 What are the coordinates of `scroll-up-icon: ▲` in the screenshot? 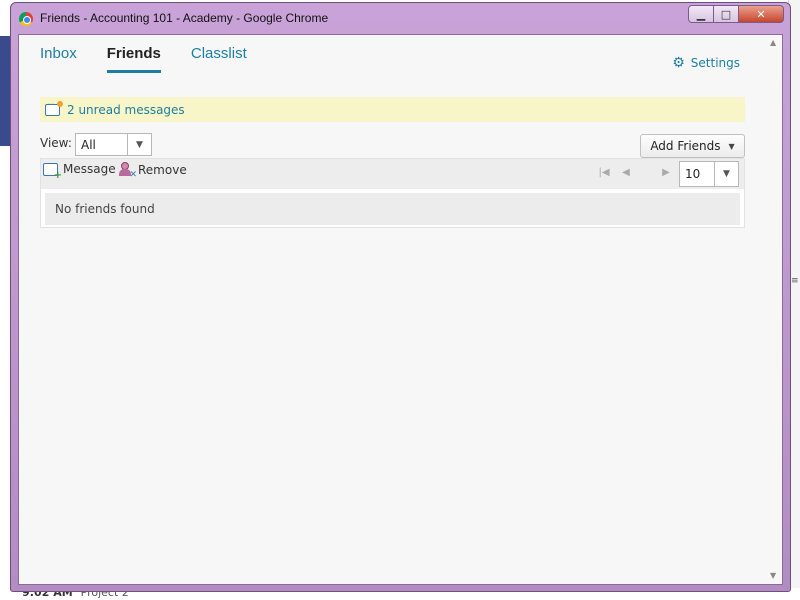 It's located at (773, 42).